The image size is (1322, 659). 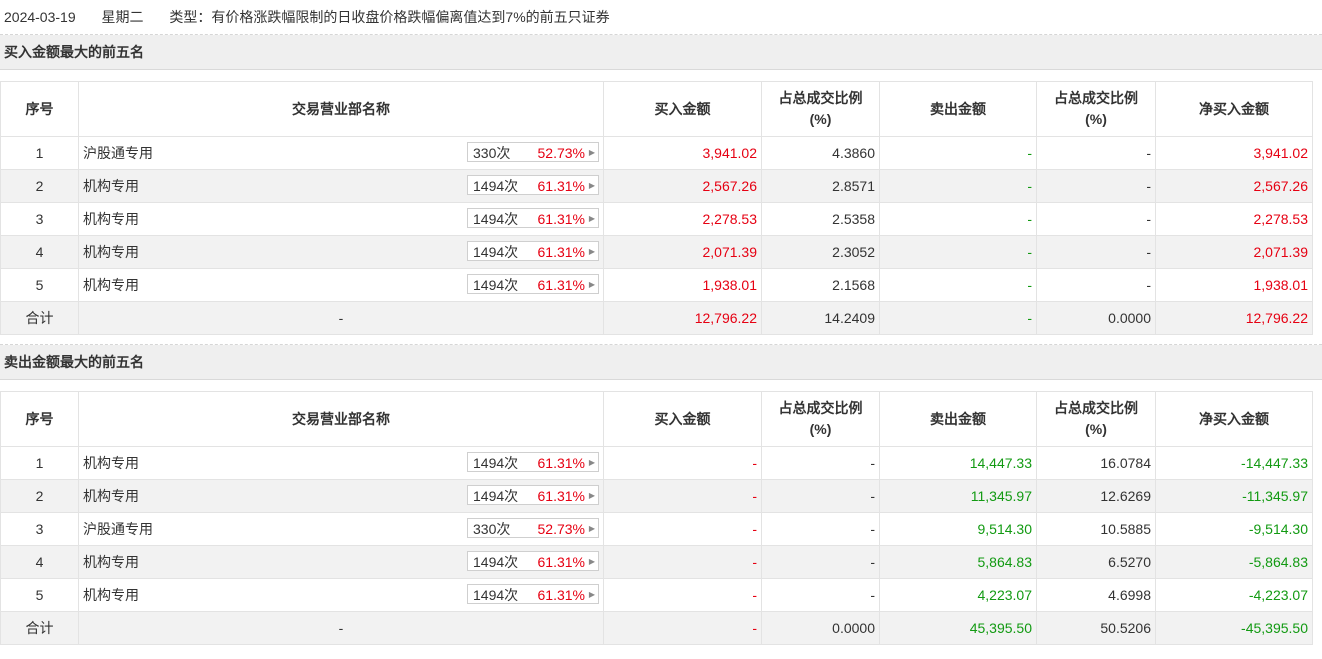 What do you see at coordinates (39, 463) in the screenshot?
I see `row-index: 1` at bounding box center [39, 463].